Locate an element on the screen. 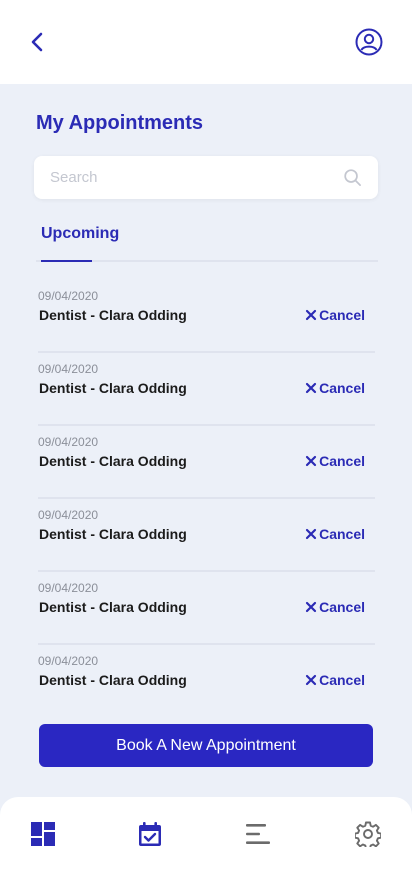 The image size is (412, 870). search-input is located at coordinates (190, 177).